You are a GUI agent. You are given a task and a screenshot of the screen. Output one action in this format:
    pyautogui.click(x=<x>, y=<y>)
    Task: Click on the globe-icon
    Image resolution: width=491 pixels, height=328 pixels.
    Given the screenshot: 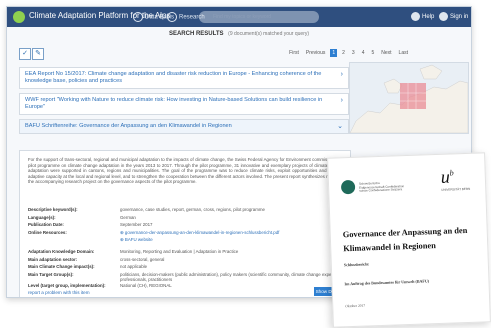 What is the action you would take?
    pyautogui.click(x=138, y=17)
    